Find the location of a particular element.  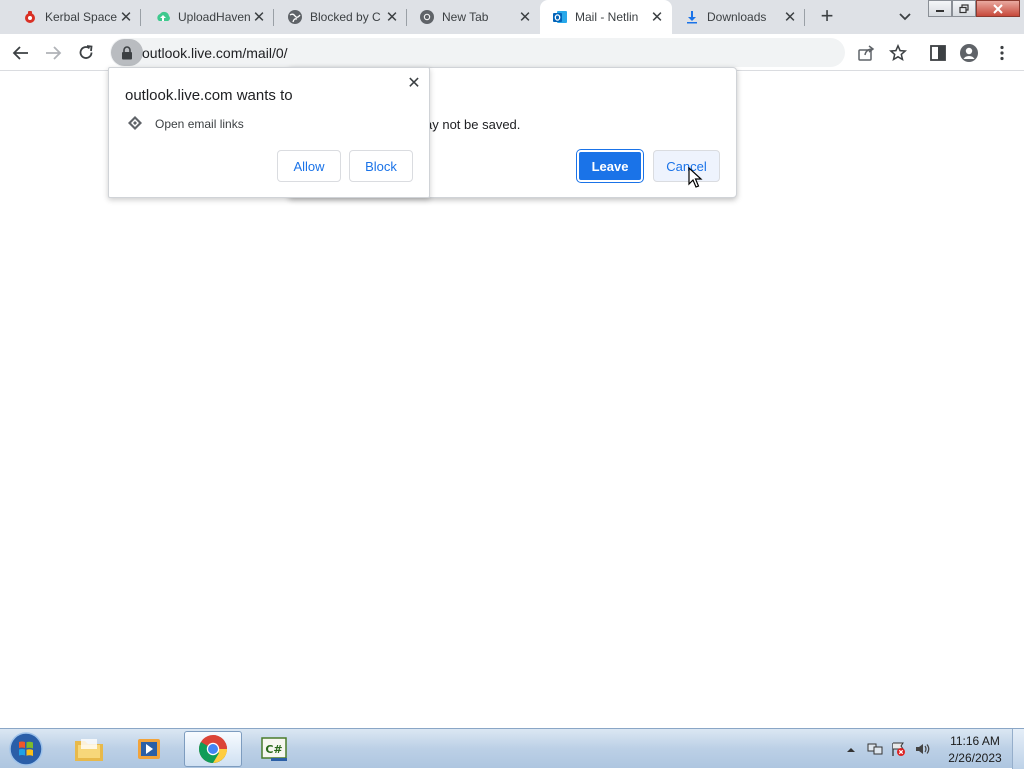

tab-downloads: Downloads ✕ is located at coordinates (738, 17).